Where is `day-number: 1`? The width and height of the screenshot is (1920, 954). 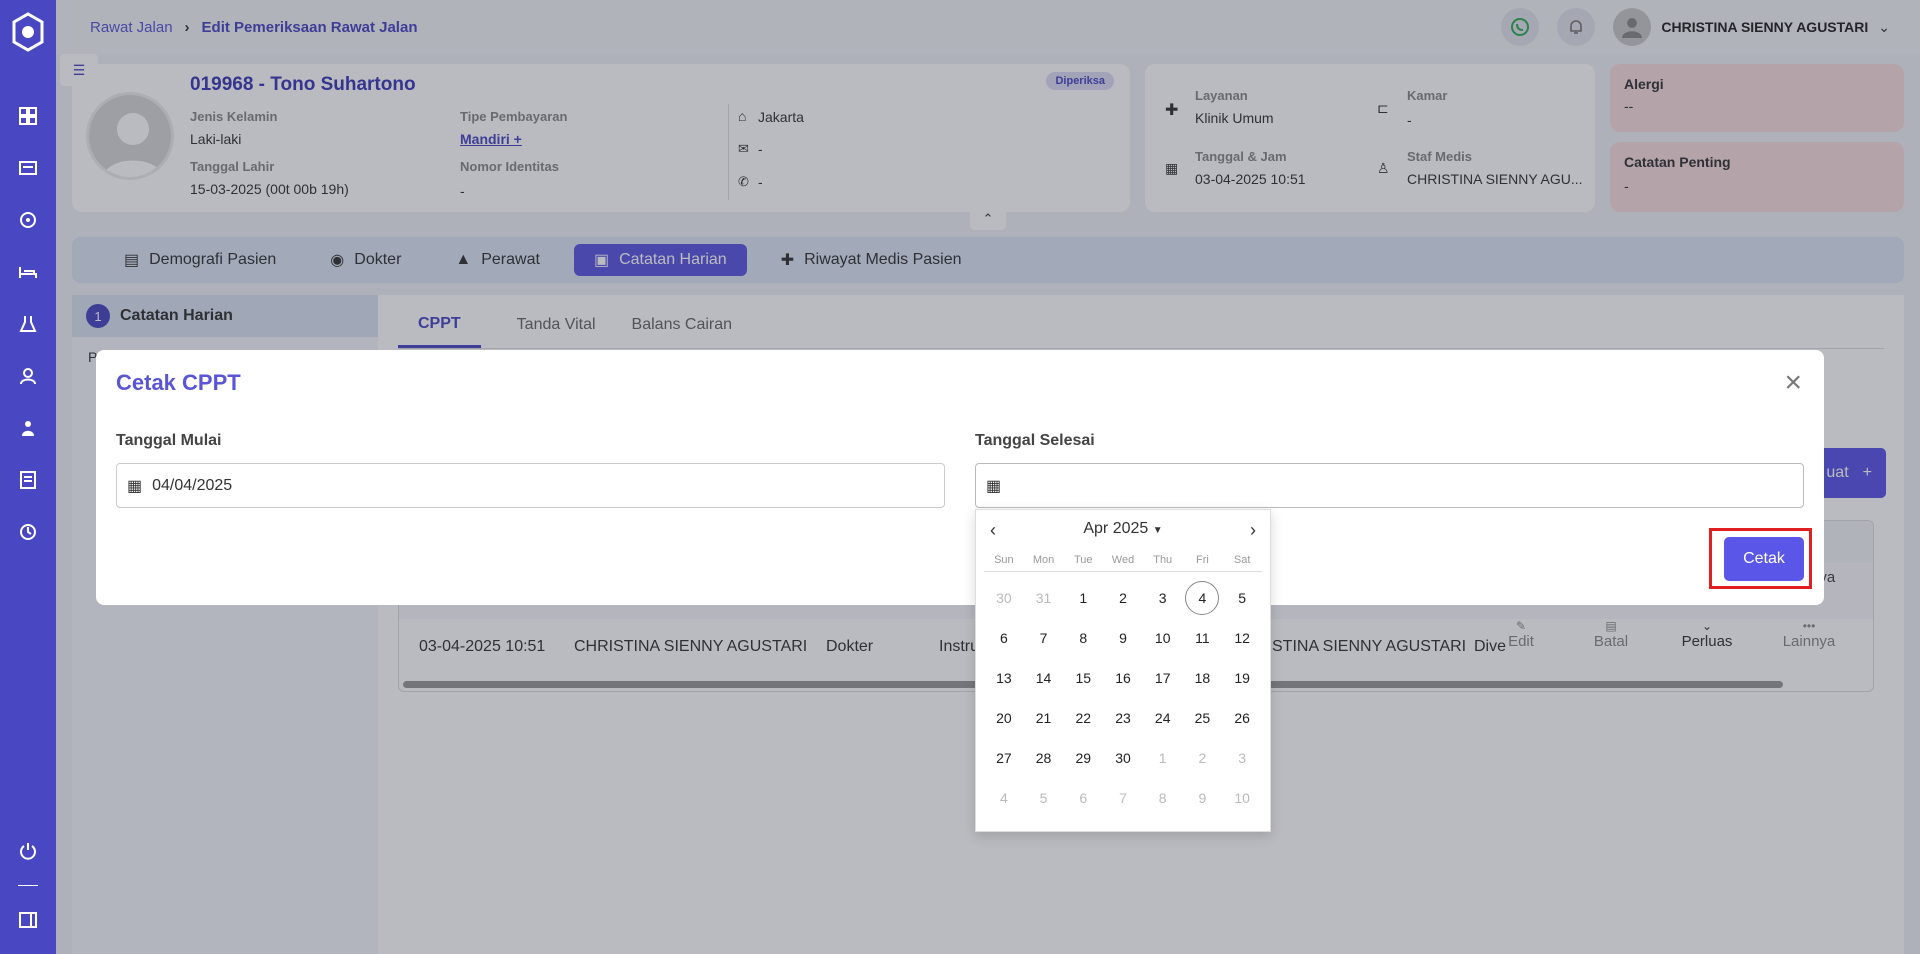 day-number: 1 is located at coordinates (1083, 598).